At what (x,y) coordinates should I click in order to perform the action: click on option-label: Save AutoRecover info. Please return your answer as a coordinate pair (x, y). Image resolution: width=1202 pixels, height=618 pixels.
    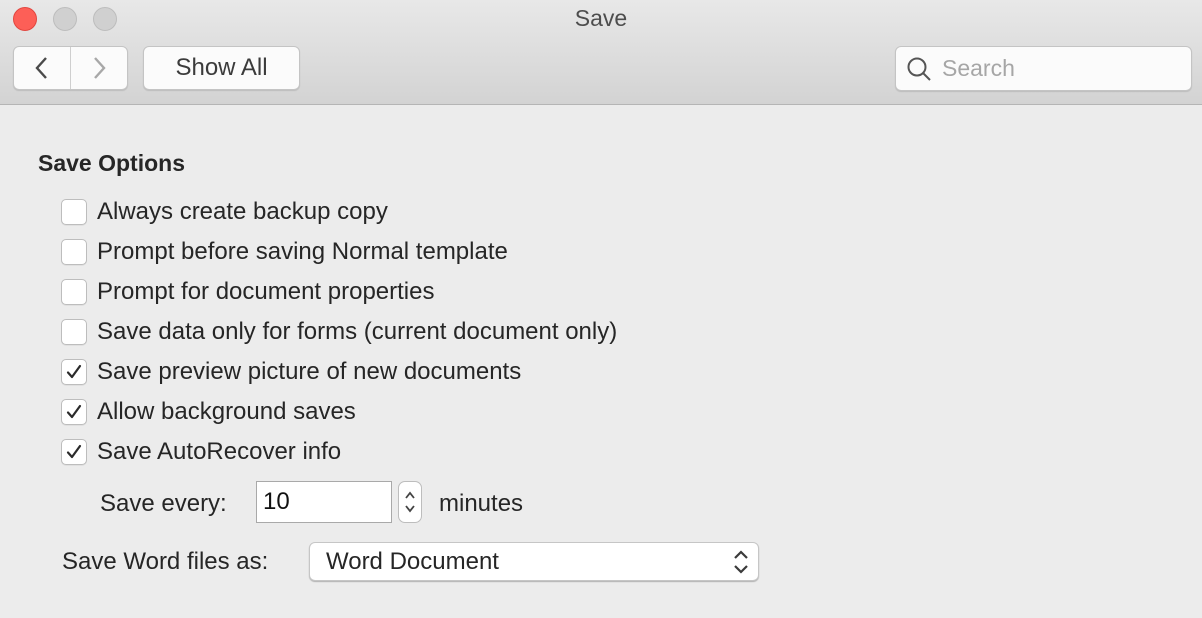
    Looking at the image, I should click on (219, 451).